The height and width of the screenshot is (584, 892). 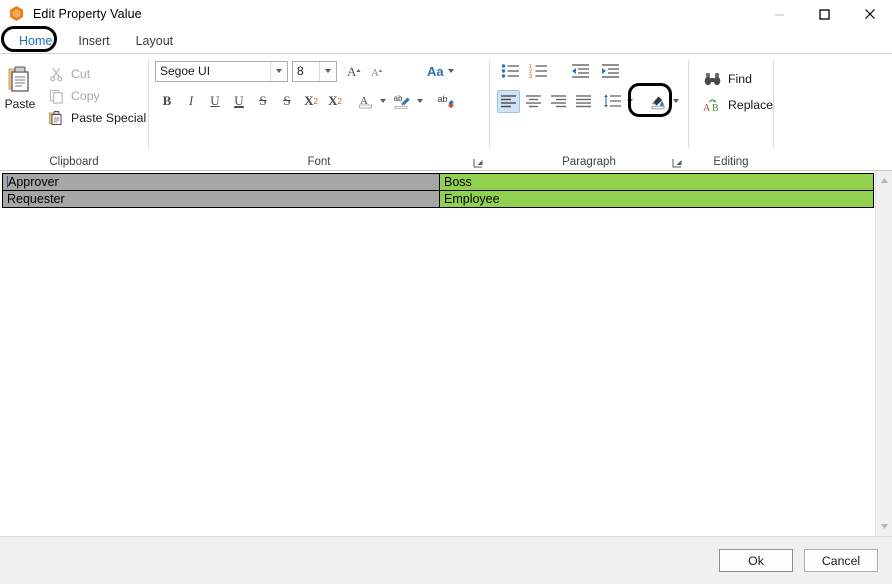 I want to click on line-spacing-split-button, so click(x=618, y=101).